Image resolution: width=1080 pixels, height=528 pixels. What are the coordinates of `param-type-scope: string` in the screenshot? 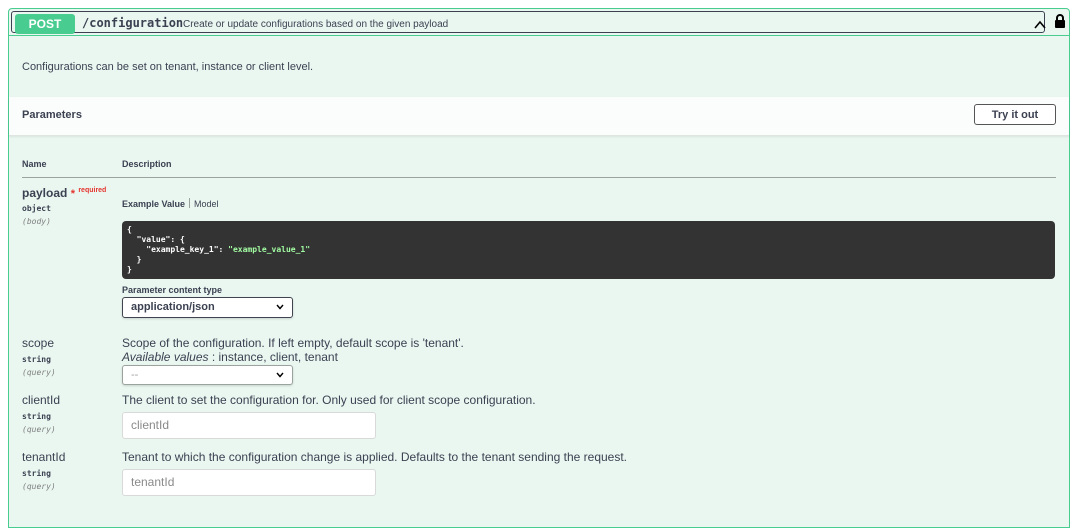 It's located at (36, 359).